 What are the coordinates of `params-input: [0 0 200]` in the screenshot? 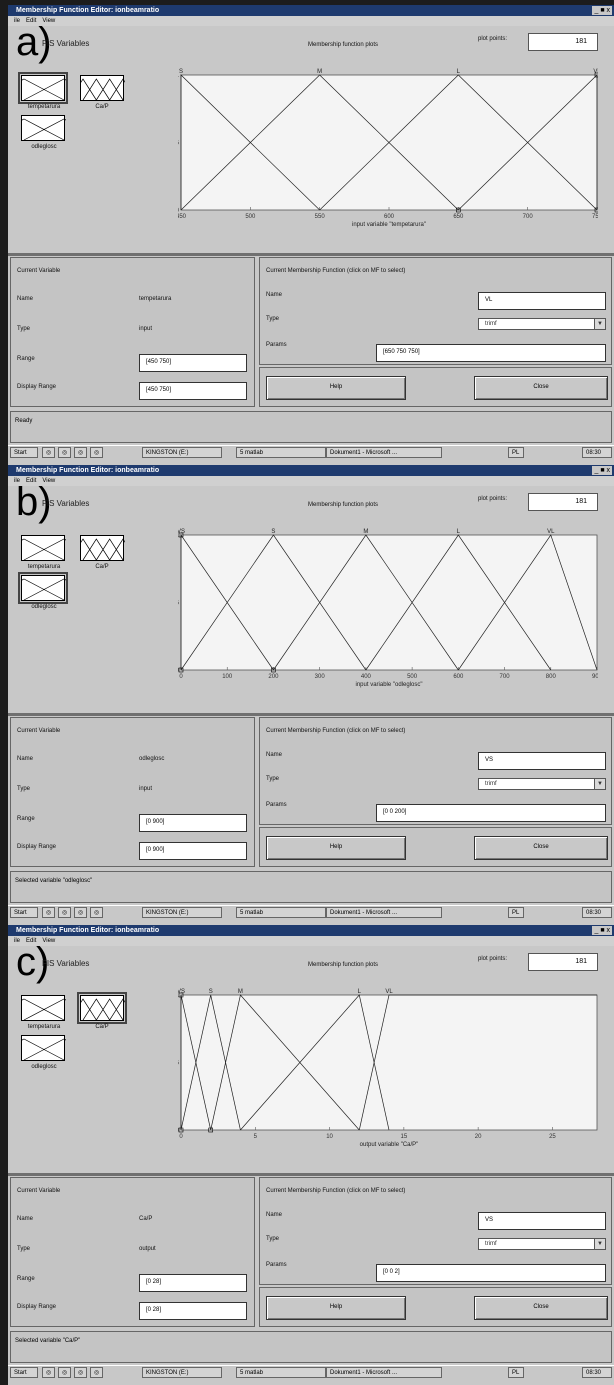 It's located at (491, 813).